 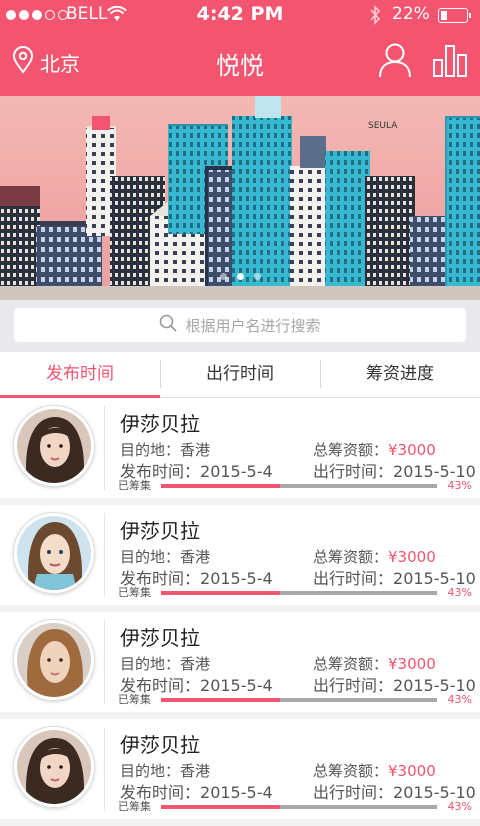 What do you see at coordinates (383, 126) in the screenshot?
I see `banner-signature: SEULA` at bounding box center [383, 126].